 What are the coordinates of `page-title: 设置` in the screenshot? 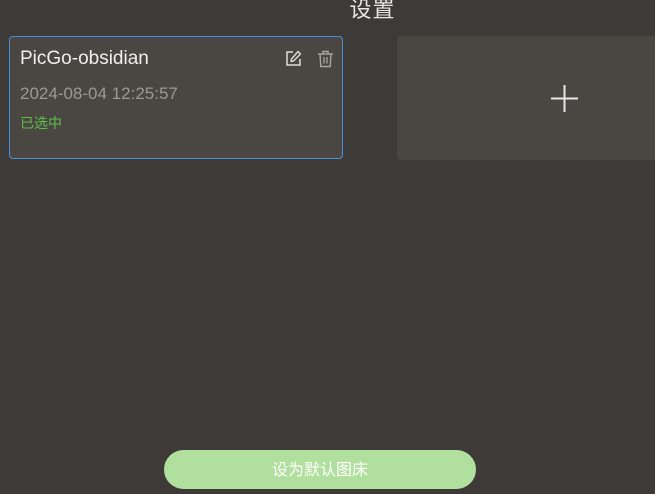 It's located at (372, 11).